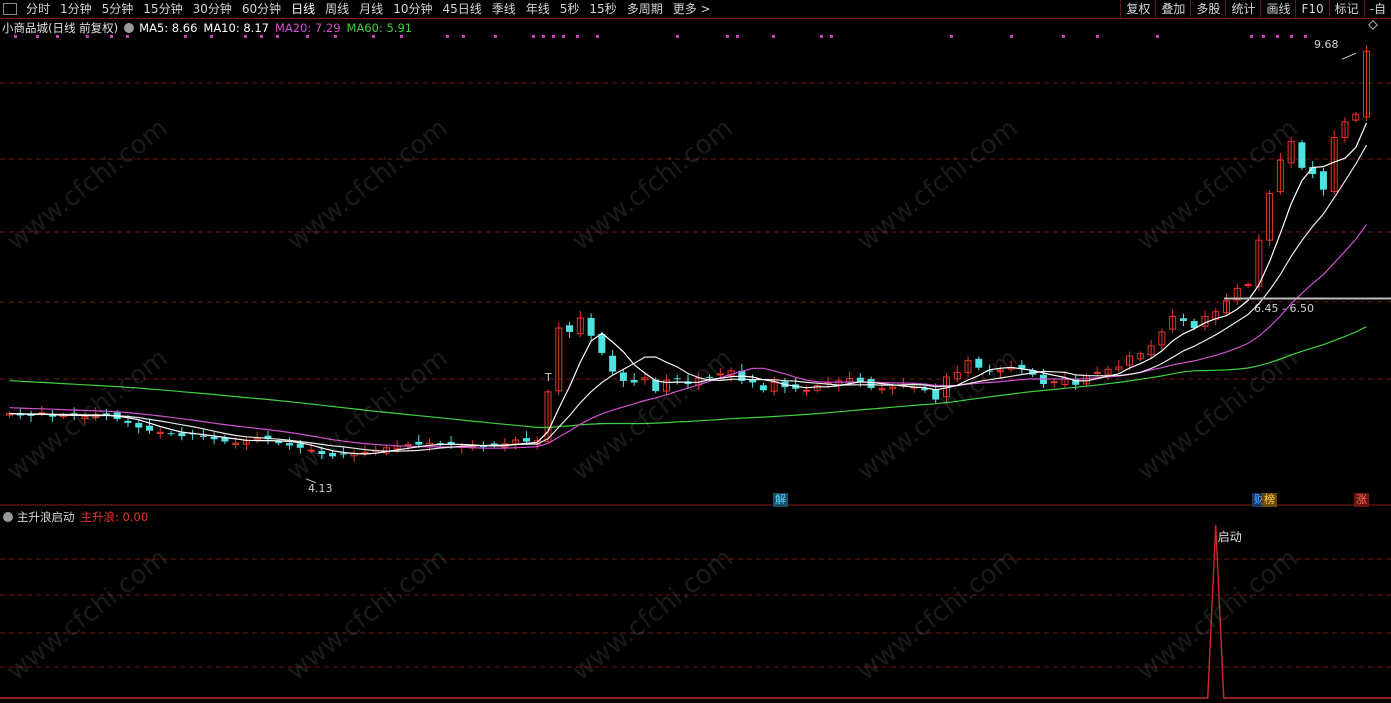  What do you see at coordinates (38, 9) in the screenshot?
I see `tab-period-0: 分时` at bounding box center [38, 9].